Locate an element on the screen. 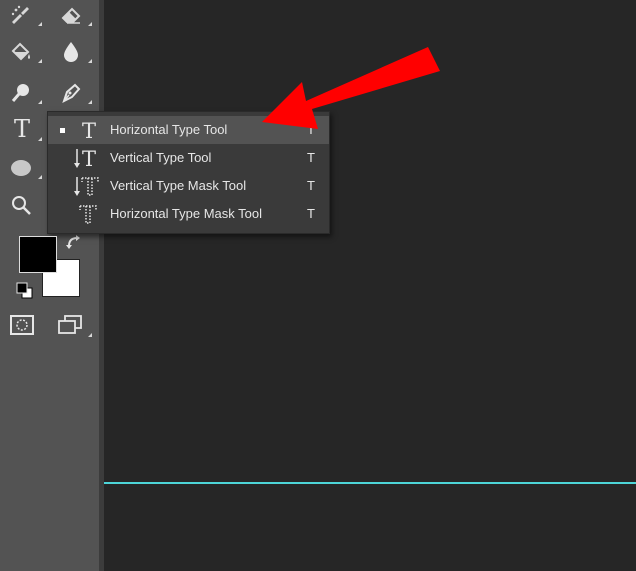  flyout-item-horizontal-type: T Horizontal Type Tool T is located at coordinates (188, 130).